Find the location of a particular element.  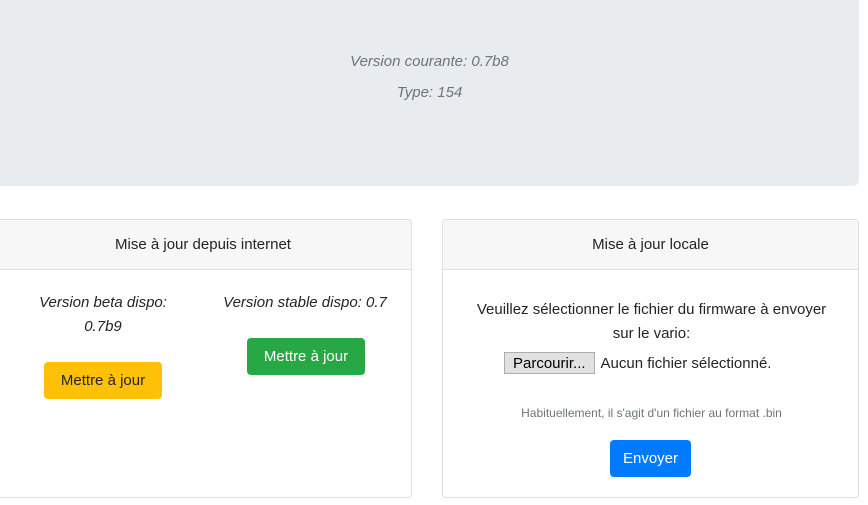

stable-version-label: Version stable dispo: 0.7 is located at coordinates (305, 302).